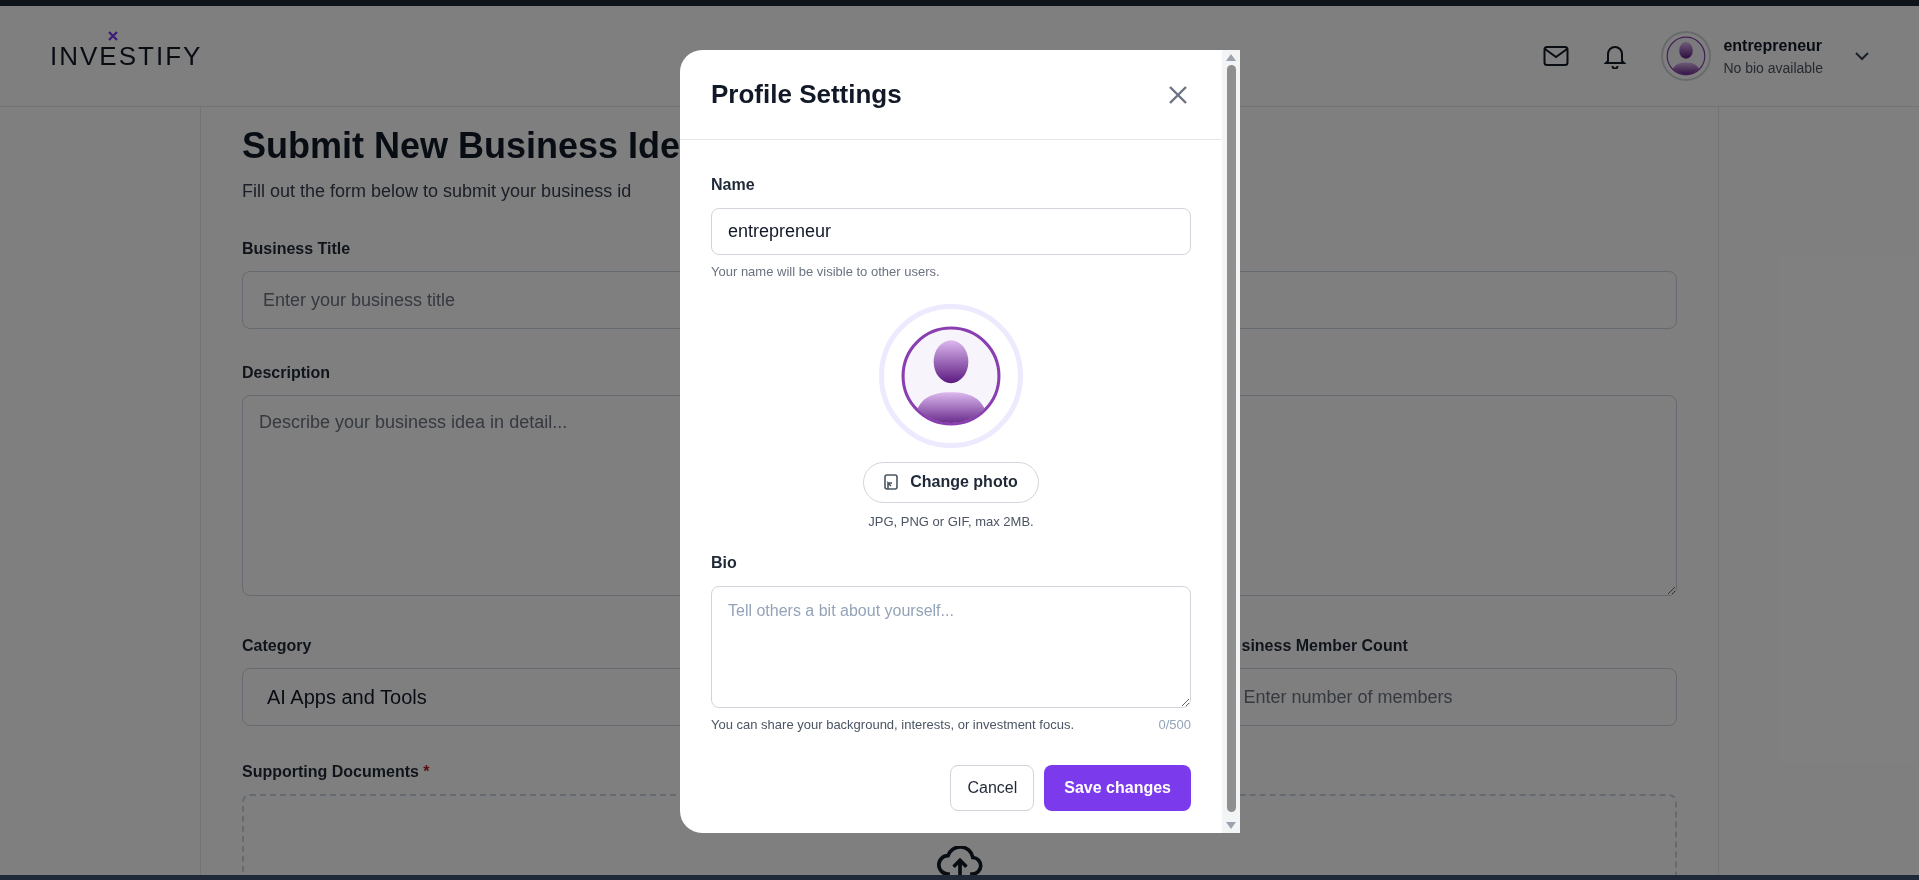  Describe the element at coordinates (951, 482) in the screenshot. I see `change-photo-button: Change photo` at that location.